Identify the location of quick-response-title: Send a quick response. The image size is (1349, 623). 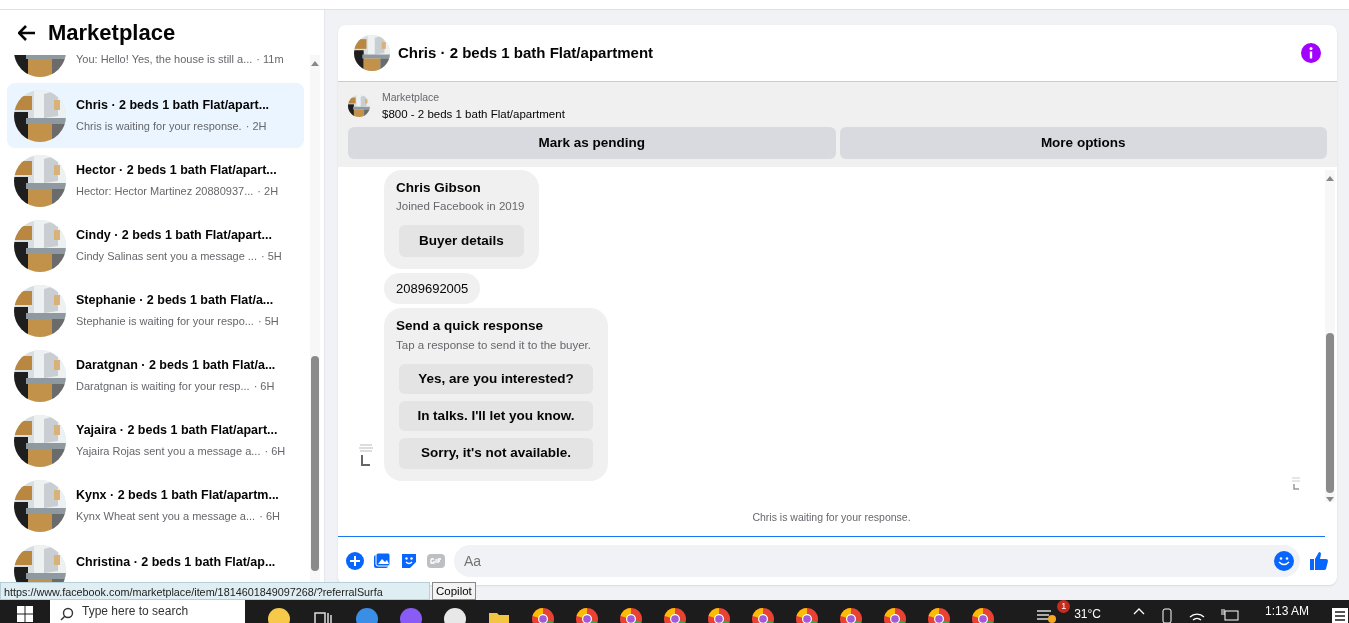
(470, 326).